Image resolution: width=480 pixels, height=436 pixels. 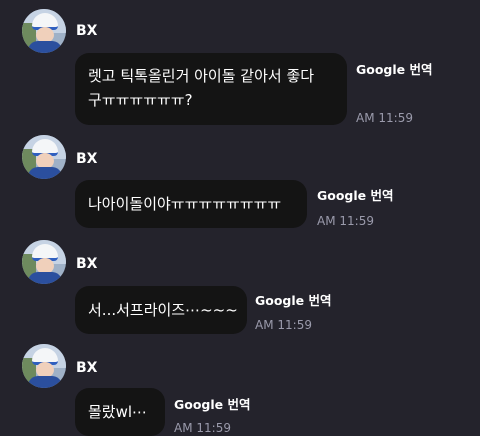 I want to click on message-bubble: 렛고 틱톡올린거 아이돌 같아서 좋다 구ㅠㅠㅠㅠㅠㅠ?, so click(x=211, y=89).